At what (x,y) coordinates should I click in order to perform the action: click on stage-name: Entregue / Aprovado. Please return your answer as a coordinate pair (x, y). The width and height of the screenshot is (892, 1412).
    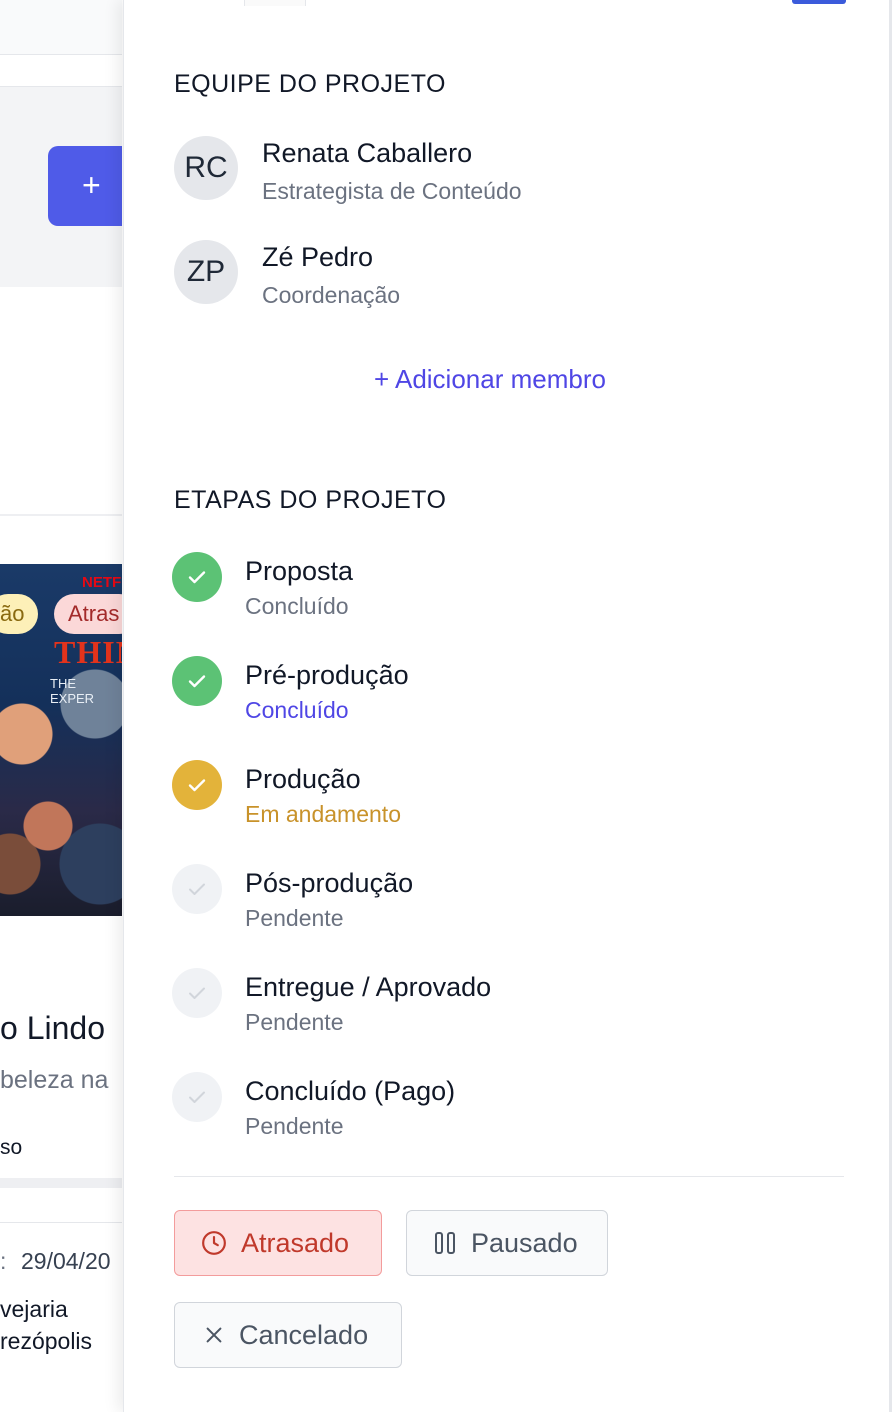
    Looking at the image, I should click on (368, 987).